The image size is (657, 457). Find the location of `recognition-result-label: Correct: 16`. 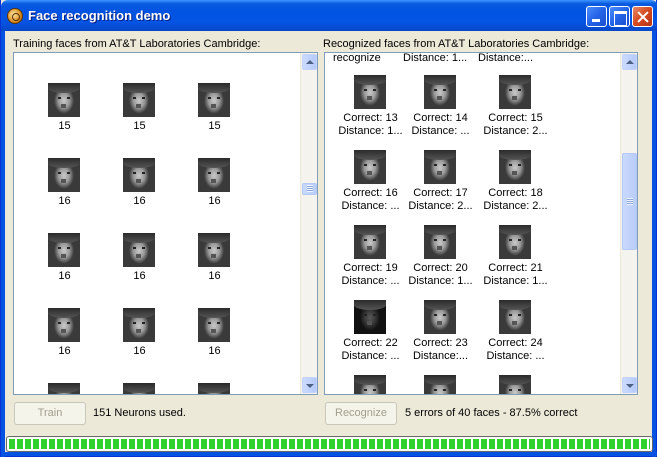

recognition-result-label: Correct: 16 is located at coordinates (370, 193).